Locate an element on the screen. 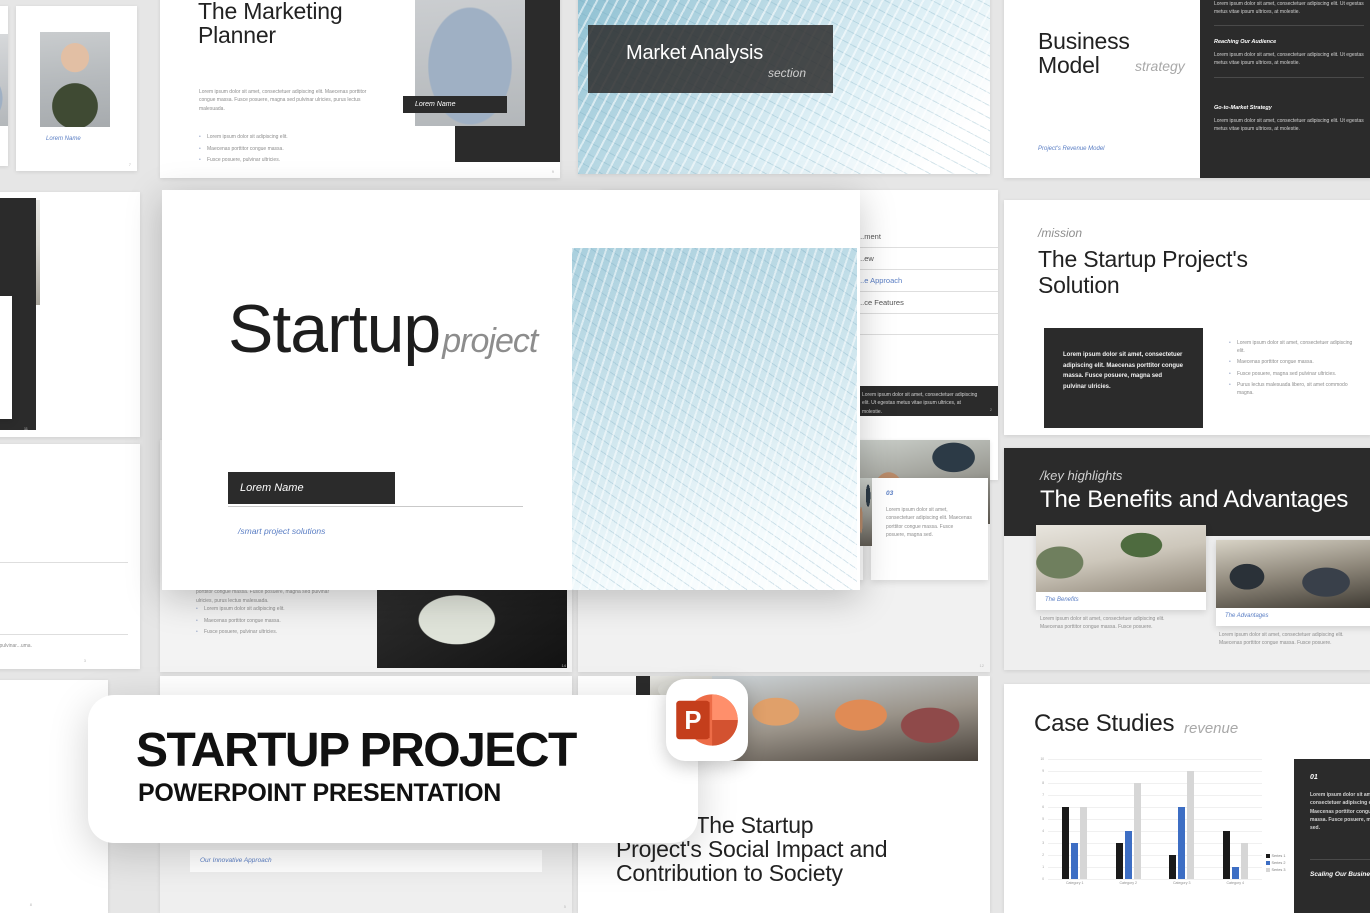 This screenshot has height=913, width=1370. mission-eyebrow: /mission is located at coordinates (1060, 233).